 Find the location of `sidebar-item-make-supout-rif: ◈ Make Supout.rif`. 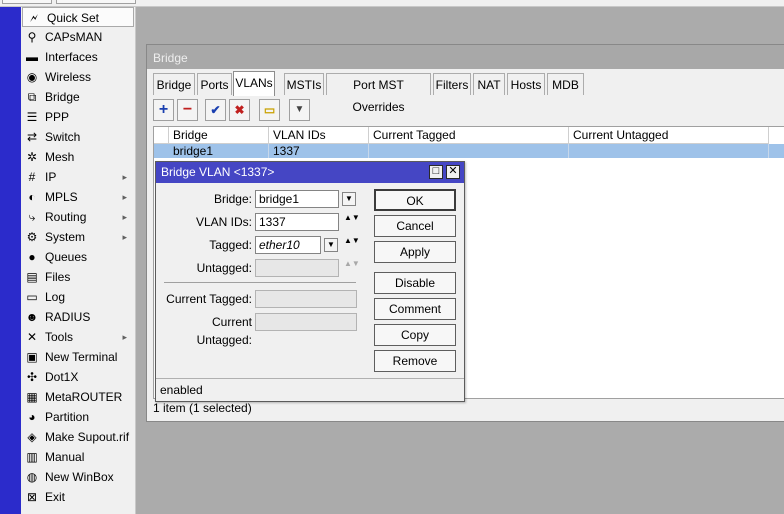

sidebar-item-make-supout-rif: ◈ Make Supout.rif is located at coordinates (78, 437).